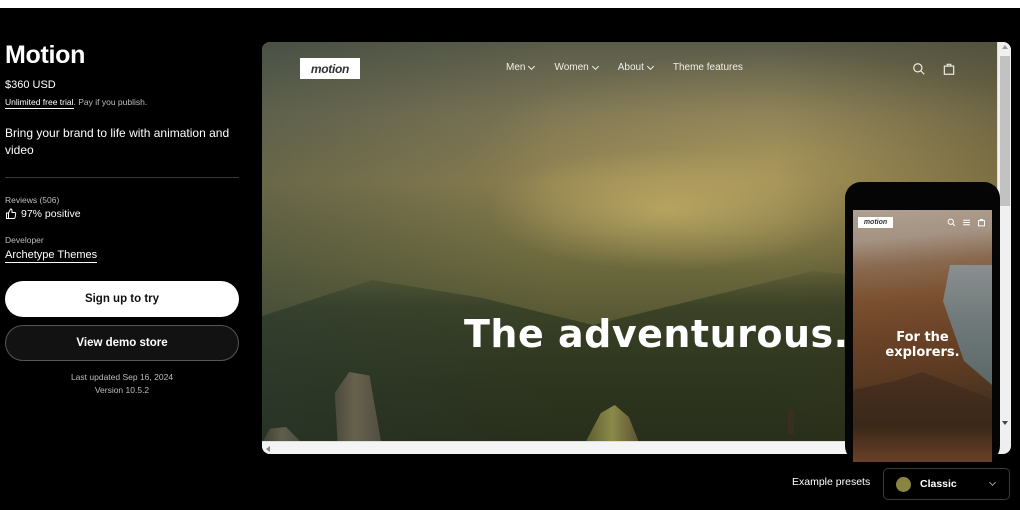 This screenshot has height=510, width=1020. I want to click on trial-link: Unlimited free trial, so click(39, 103).